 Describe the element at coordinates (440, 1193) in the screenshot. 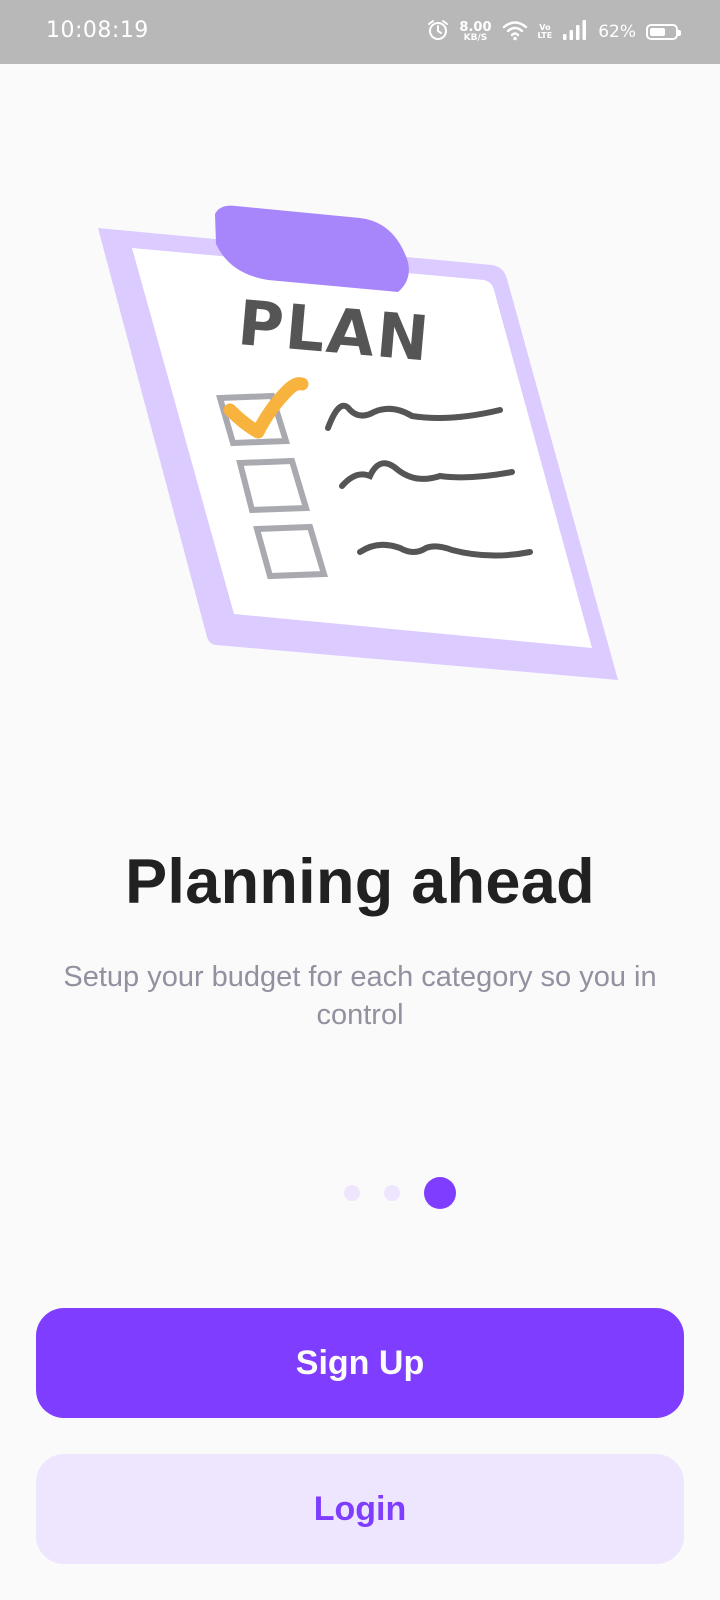

I see `page-dot-active` at that location.